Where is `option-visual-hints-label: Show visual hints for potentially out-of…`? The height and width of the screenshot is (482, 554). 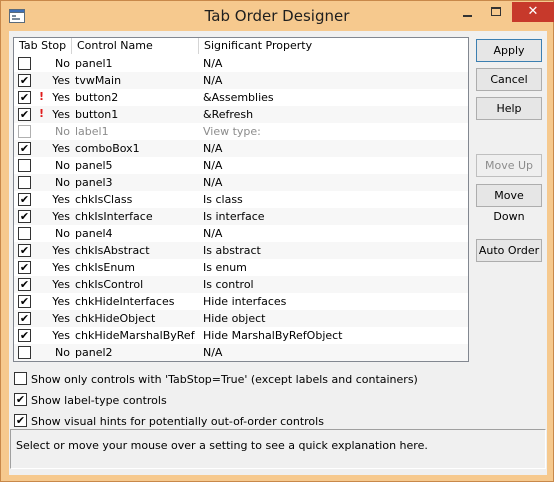
option-visual-hints-label: Show visual hints for potentially out-of… is located at coordinates (177, 421).